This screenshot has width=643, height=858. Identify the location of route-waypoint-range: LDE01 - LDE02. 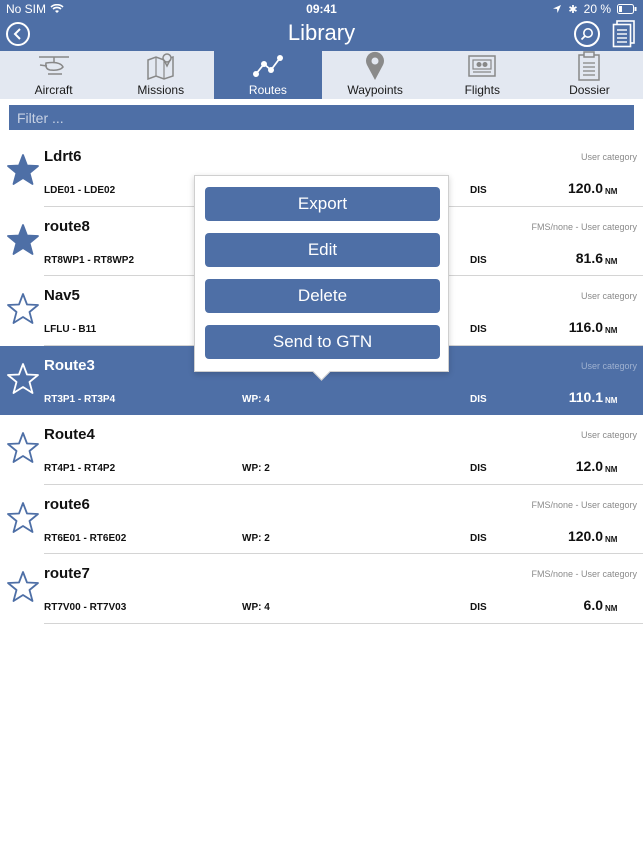
(80, 190).